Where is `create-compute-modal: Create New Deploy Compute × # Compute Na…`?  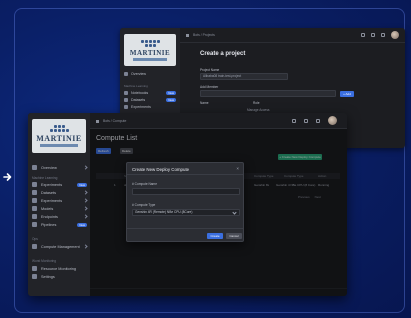
create-compute-modal: Create New Deploy Compute × # Compute Na… is located at coordinates (185, 202).